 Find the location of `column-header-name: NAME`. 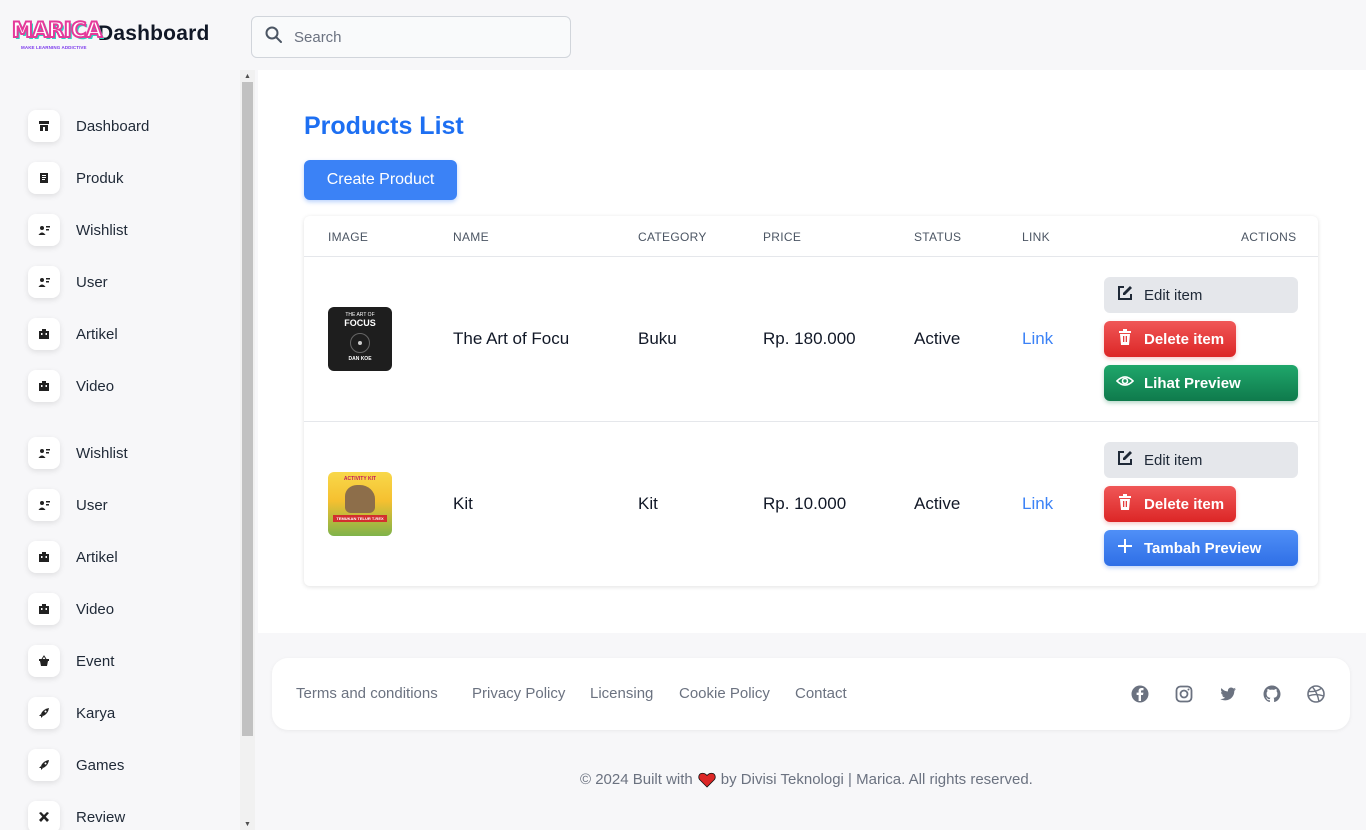

column-header-name: NAME is located at coordinates (471, 237).